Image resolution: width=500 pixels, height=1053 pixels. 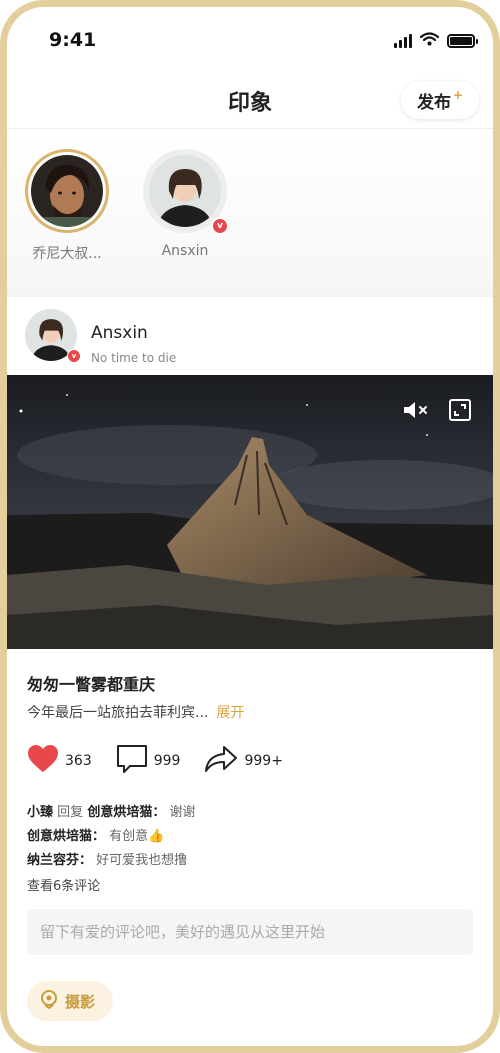 I want to click on story-item: v Ansxin, so click(x=185, y=204).